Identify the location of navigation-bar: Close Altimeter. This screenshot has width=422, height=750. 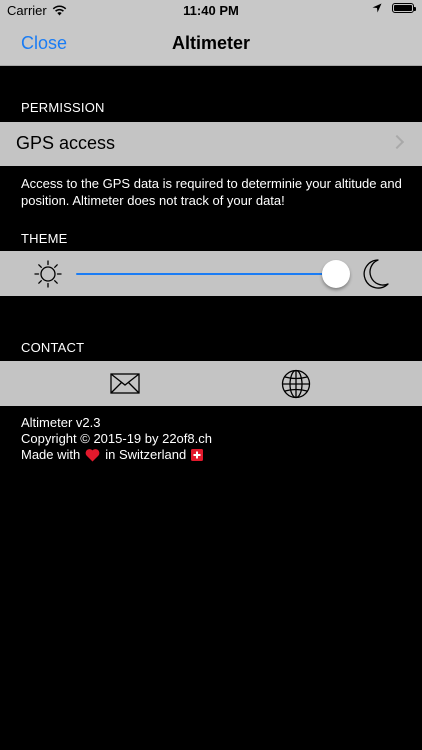
(211, 44).